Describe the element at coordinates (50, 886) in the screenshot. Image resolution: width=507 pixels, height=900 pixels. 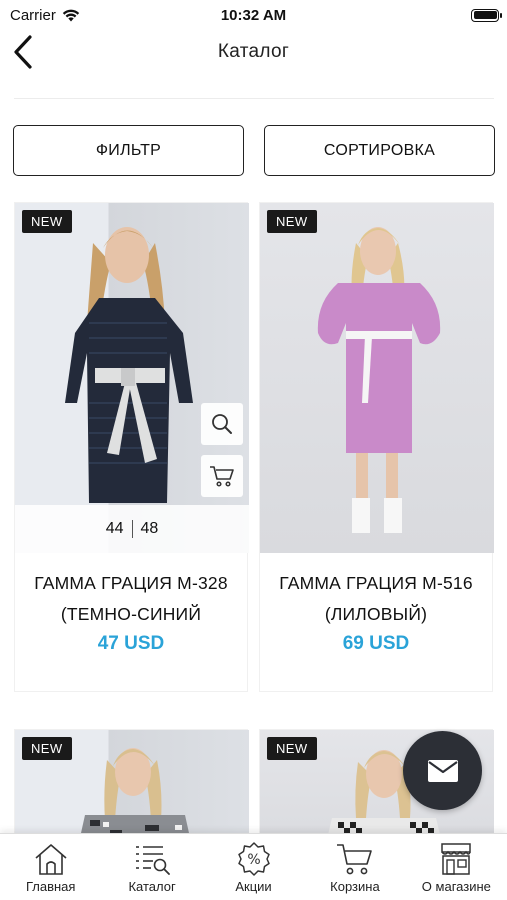
I see `tab-label: Главная` at that location.